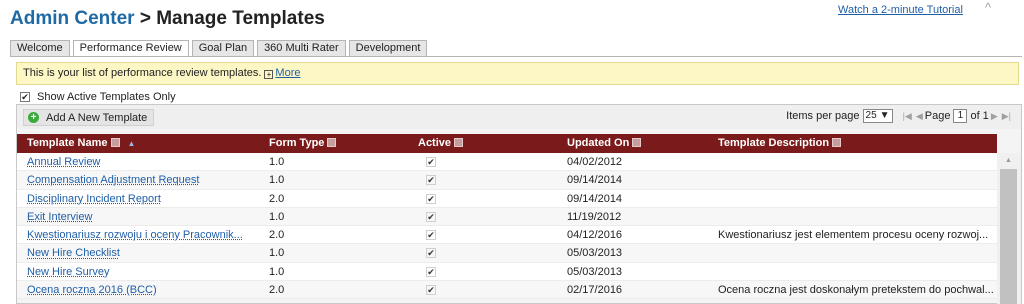 This screenshot has height=304, width=1024. Describe the element at coordinates (25, 97) in the screenshot. I see `show-active-checkbox: ✔` at that location.